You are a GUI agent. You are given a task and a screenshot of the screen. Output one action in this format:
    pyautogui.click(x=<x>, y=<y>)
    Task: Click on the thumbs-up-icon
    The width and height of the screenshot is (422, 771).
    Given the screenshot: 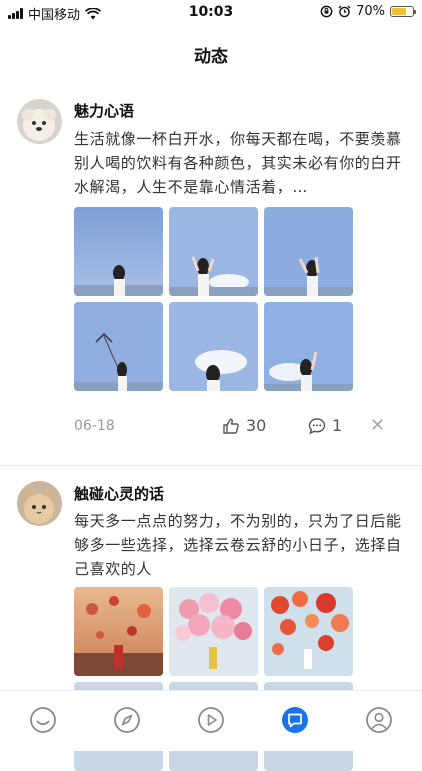 What is the action you would take?
    pyautogui.click(x=231, y=426)
    